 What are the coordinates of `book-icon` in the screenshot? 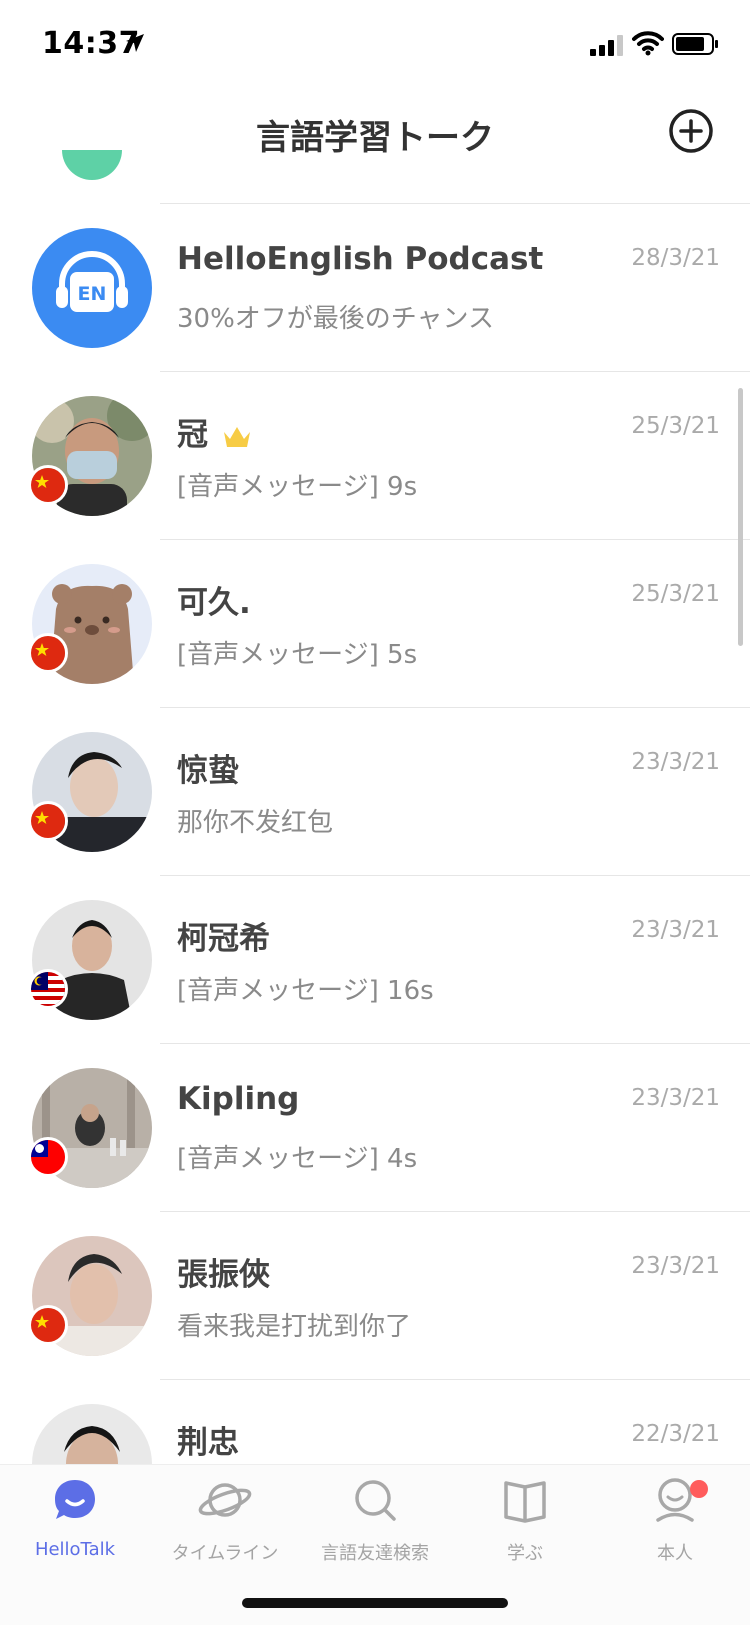 It's located at (525, 1502).